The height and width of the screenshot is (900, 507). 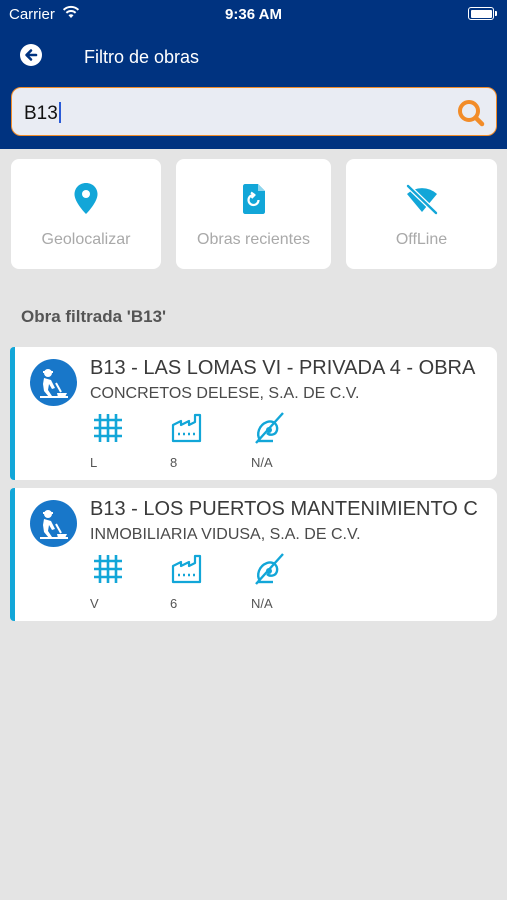 I want to click on search-input: B13, so click(x=254, y=111).